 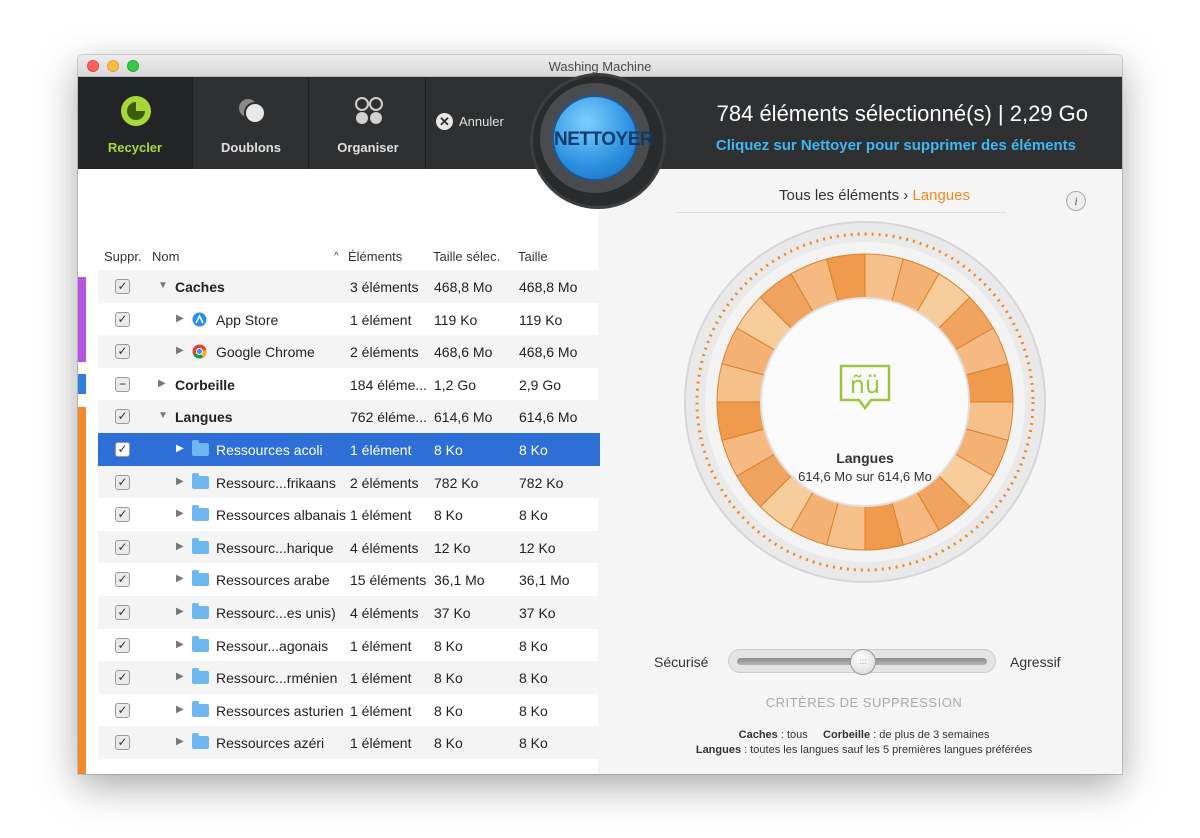 What do you see at coordinates (82, 384) in the screenshot?
I see `category-bar-corbeille` at bounding box center [82, 384].